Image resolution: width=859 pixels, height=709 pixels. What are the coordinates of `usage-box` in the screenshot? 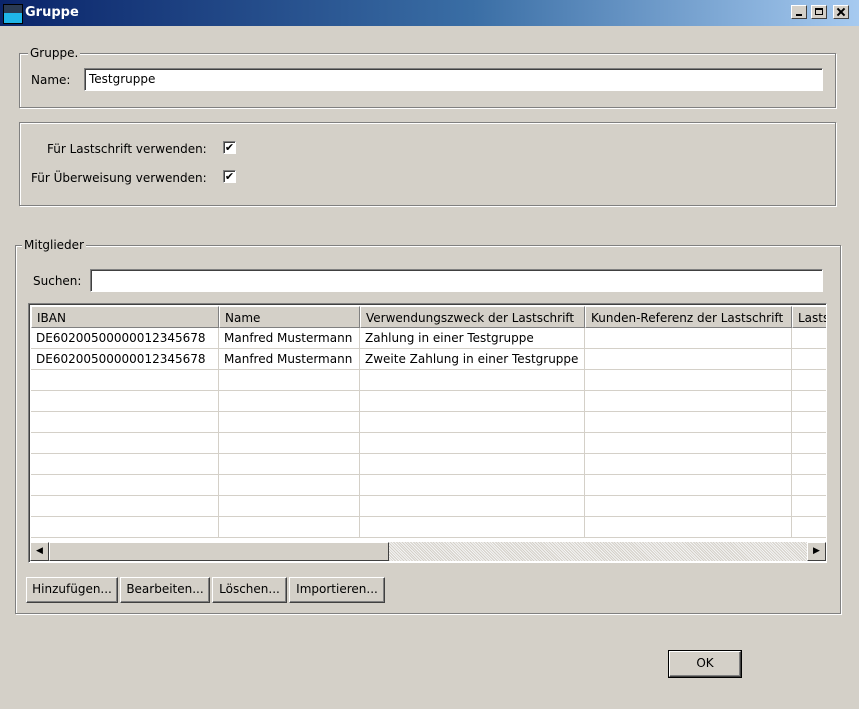 It's located at (427, 164).